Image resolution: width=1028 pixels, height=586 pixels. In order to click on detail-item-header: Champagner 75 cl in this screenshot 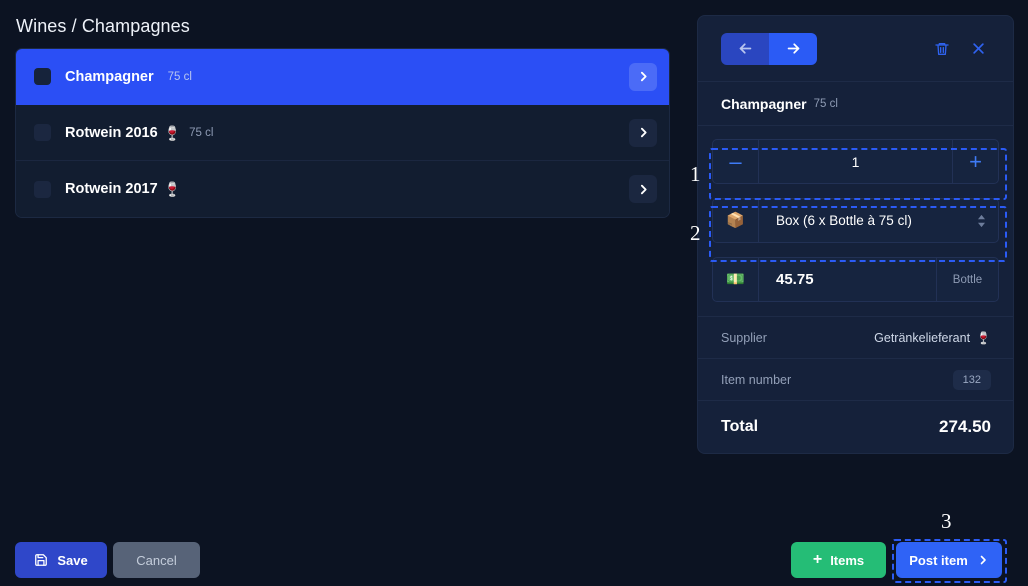, I will do `click(855, 104)`.